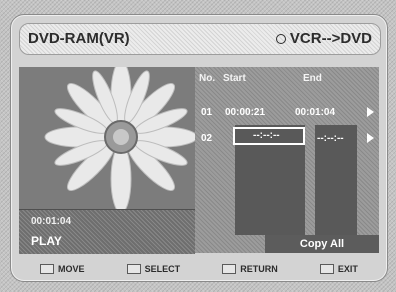  What do you see at coordinates (315, 112) in the screenshot?
I see `row-1-end: 00:01:04` at bounding box center [315, 112].